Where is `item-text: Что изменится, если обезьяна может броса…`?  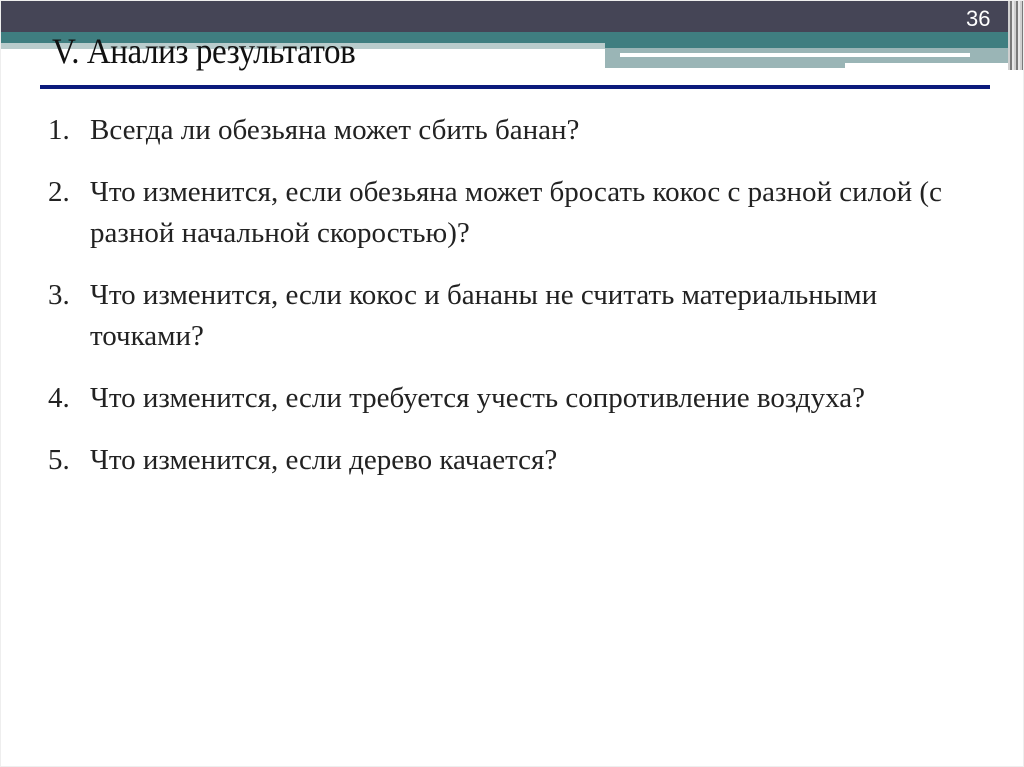
item-text: Что изменится, если обезьяна может броса… is located at coordinates (516, 212).